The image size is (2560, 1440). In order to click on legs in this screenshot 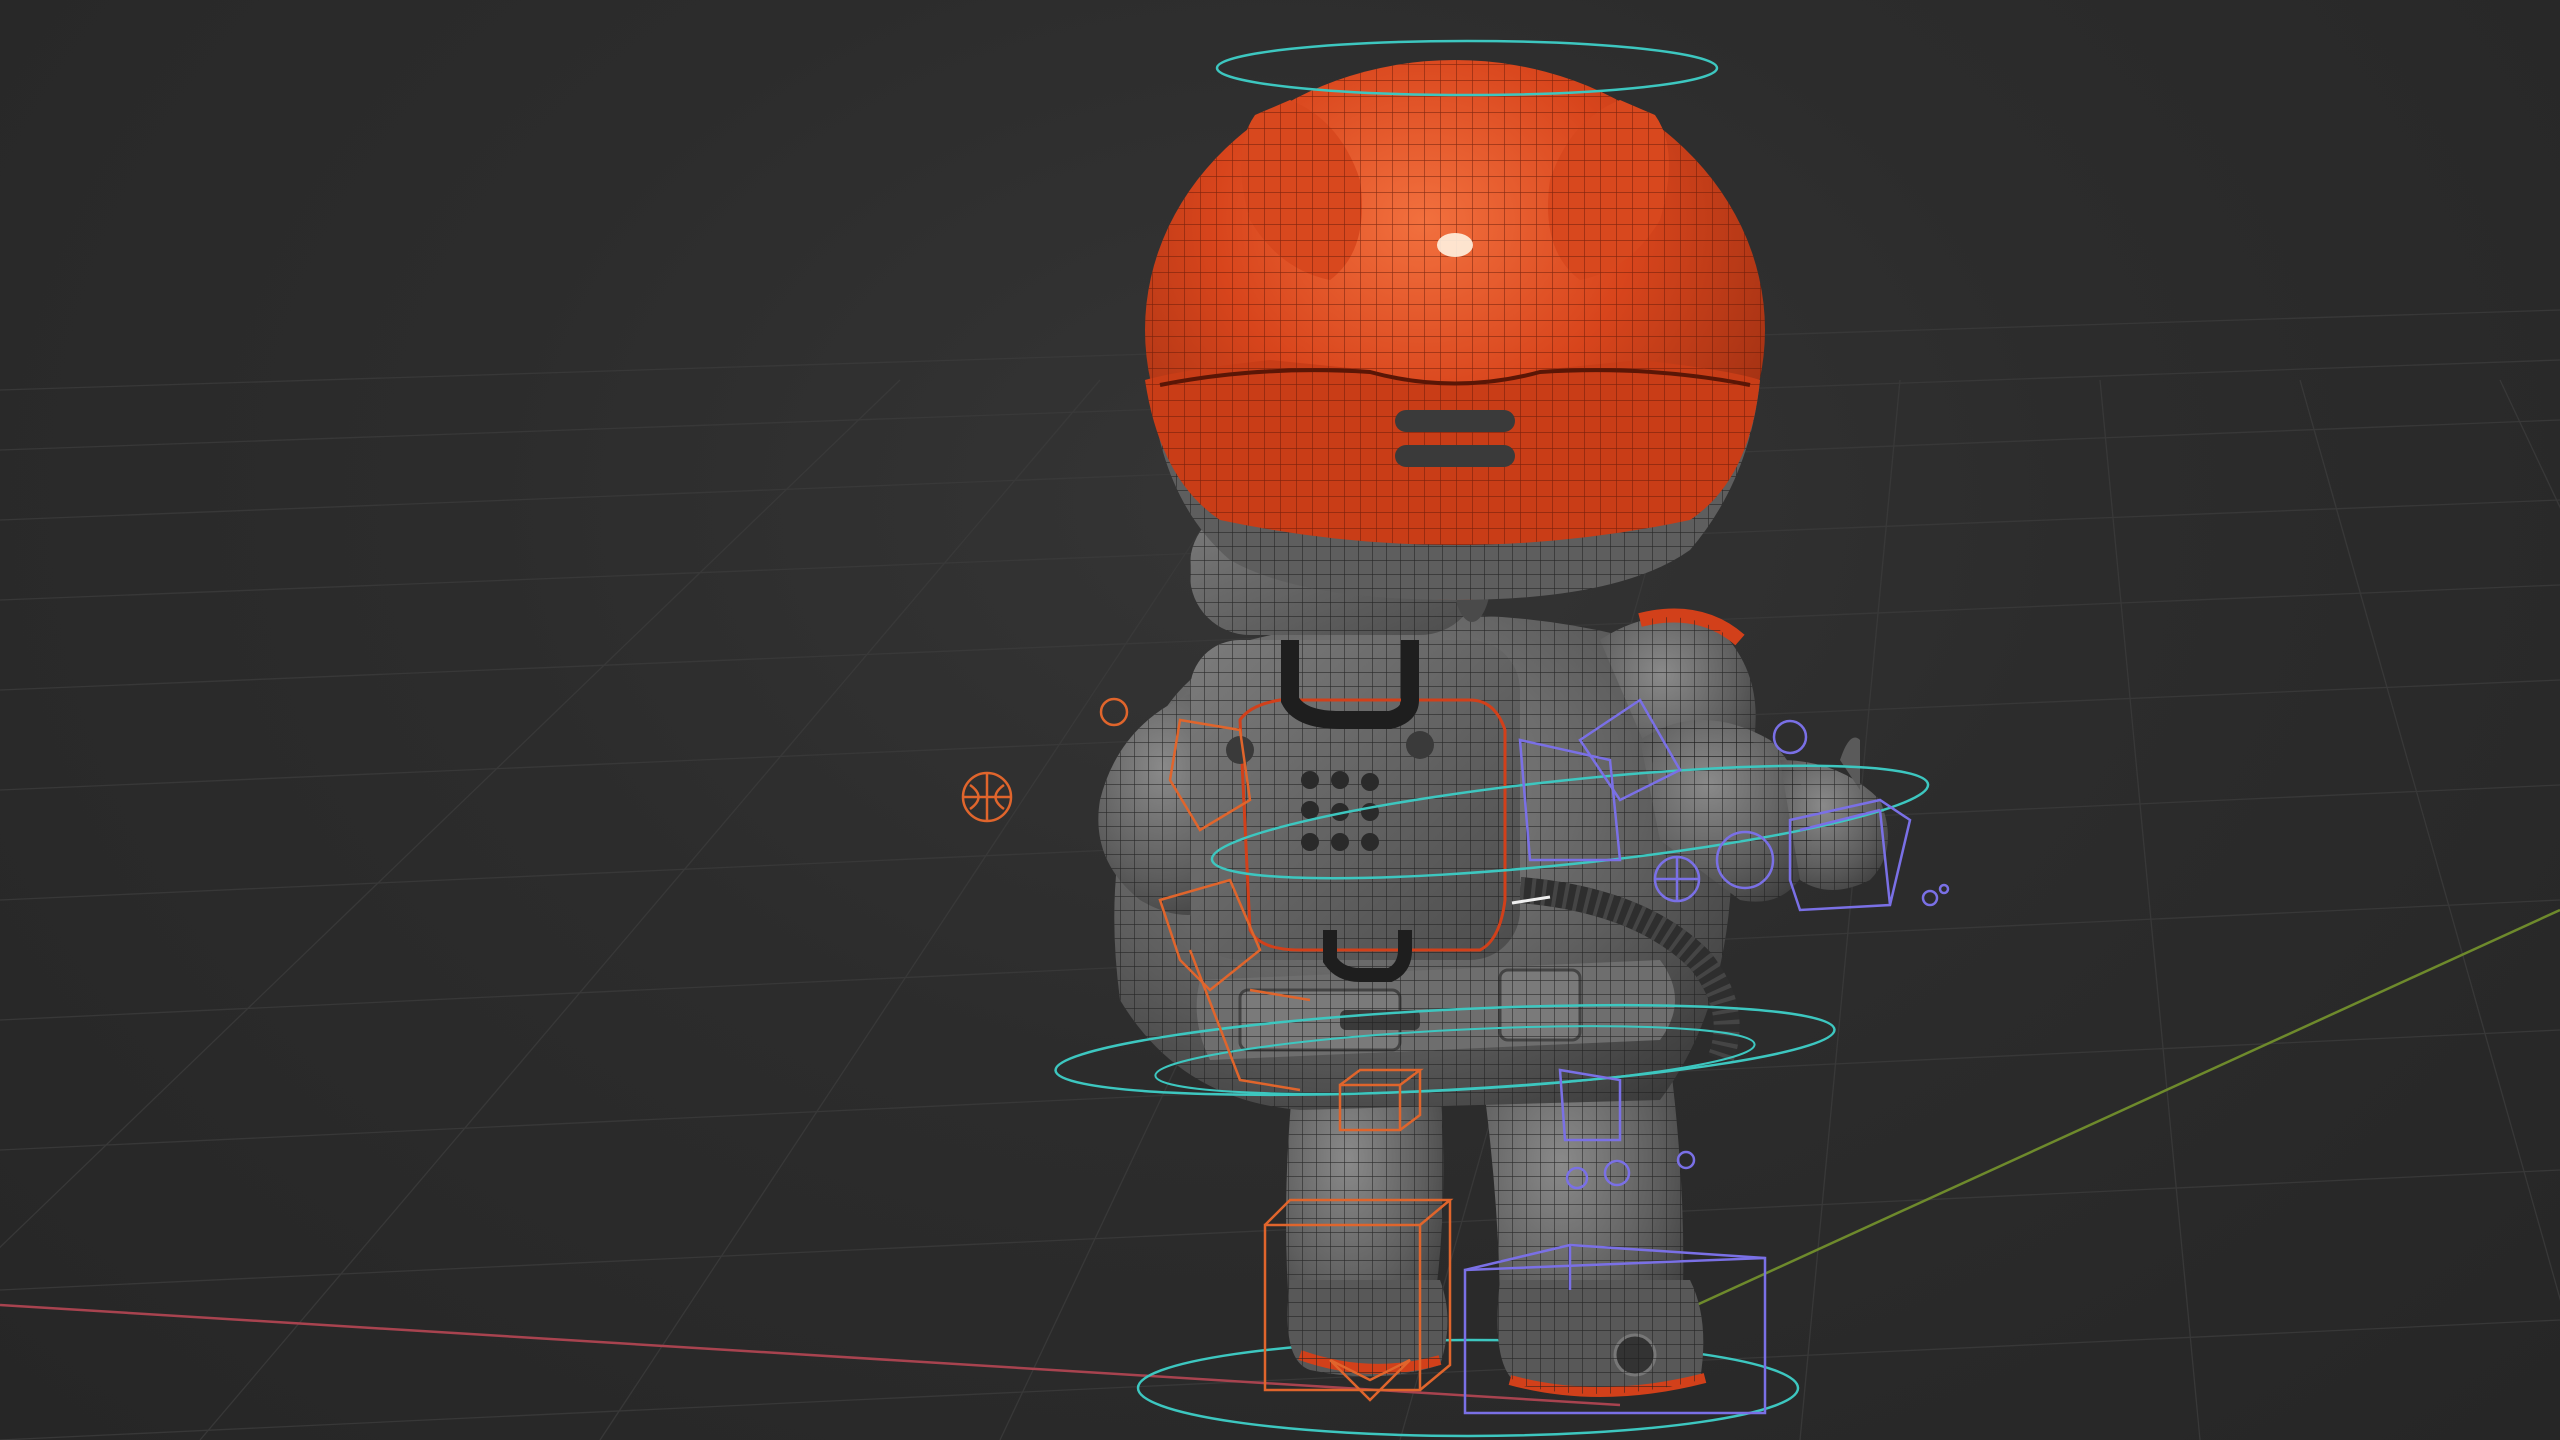, I will do `click(1496, 1229)`.